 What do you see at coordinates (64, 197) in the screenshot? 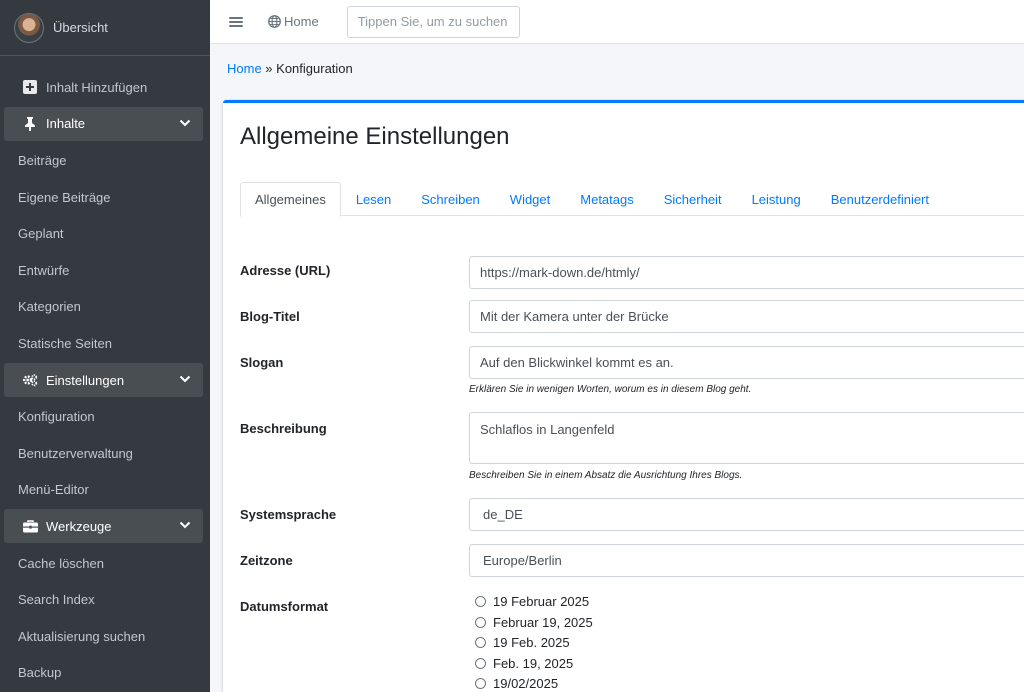
I see `sidebar-item-label: Eigene Beiträge` at bounding box center [64, 197].